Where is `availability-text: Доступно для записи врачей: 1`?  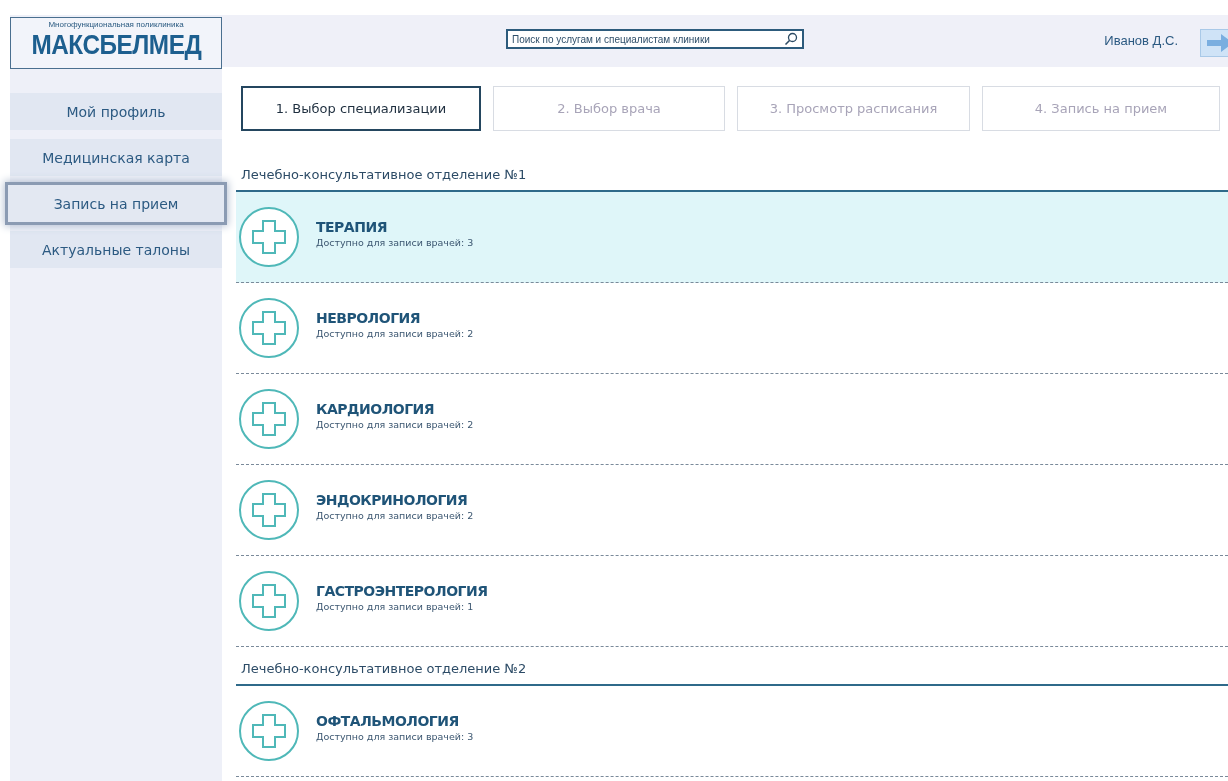
availability-text: Доступно для записи врачей: 1 is located at coordinates (395, 606).